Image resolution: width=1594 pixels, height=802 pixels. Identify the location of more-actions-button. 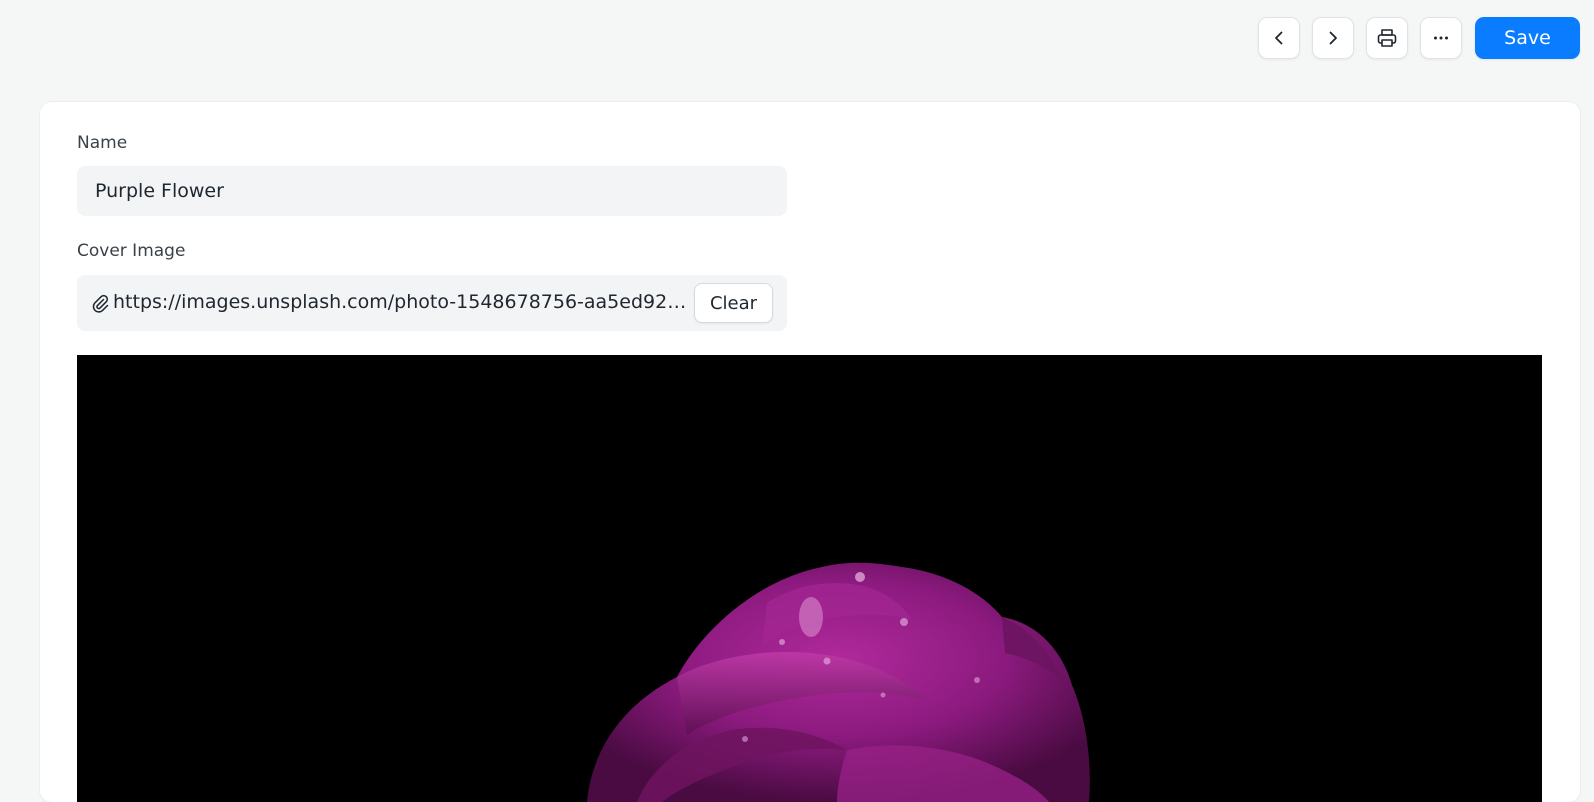
(1441, 38).